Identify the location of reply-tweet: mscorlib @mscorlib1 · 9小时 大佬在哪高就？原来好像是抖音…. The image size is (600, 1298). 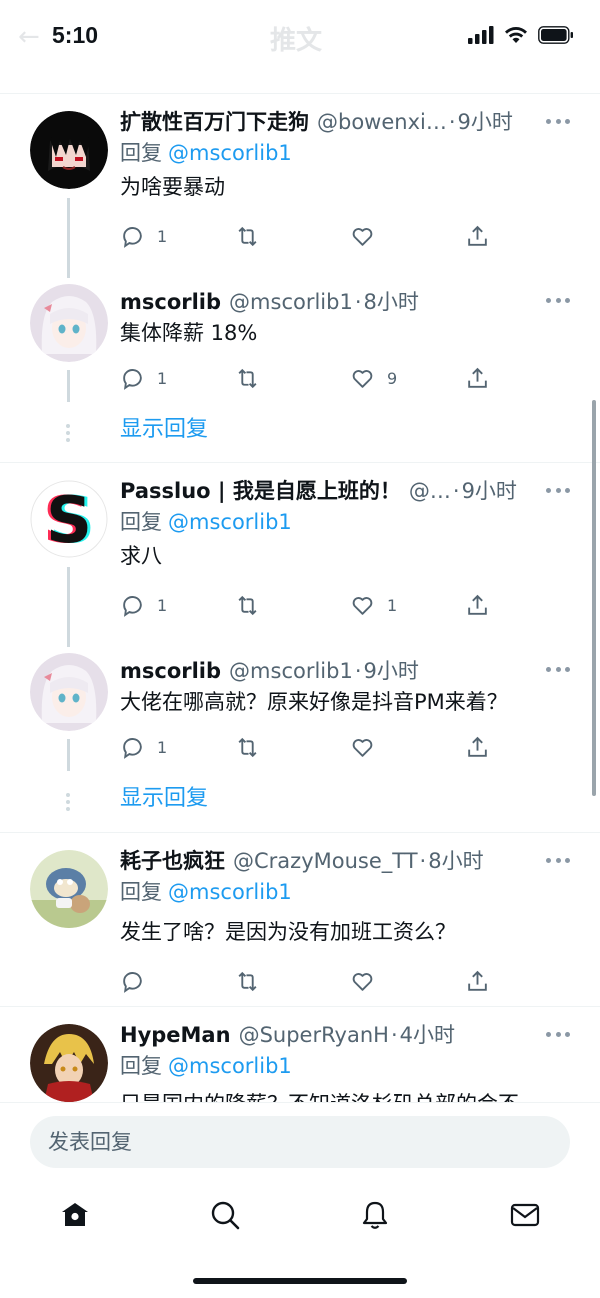
(300, 703).